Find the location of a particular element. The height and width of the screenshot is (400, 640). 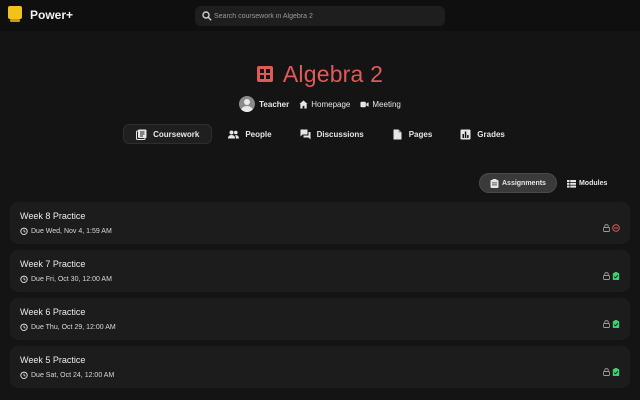

grades-icon is located at coordinates (465, 134).